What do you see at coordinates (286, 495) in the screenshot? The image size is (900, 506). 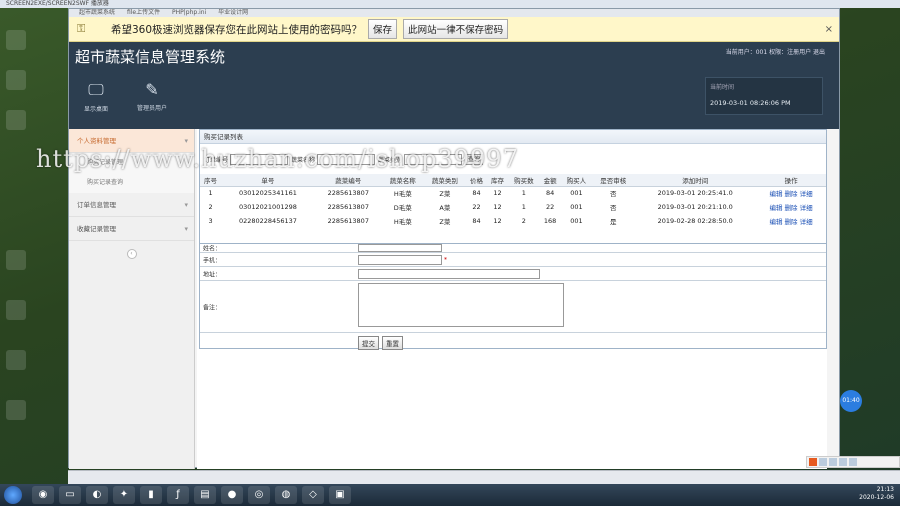 I see `media-icon: ◍` at bounding box center [286, 495].